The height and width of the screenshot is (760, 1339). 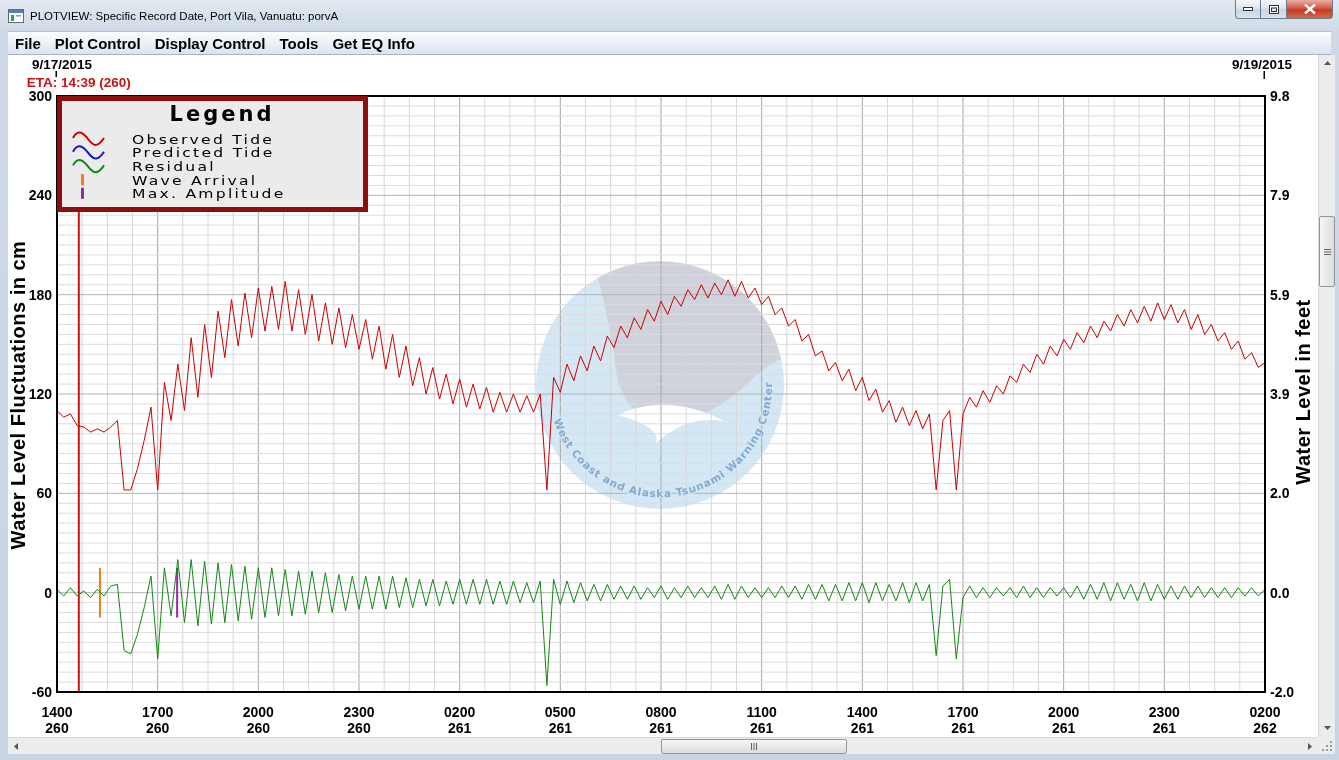 I want to click on legend-label: Residual, so click(x=174, y=166).